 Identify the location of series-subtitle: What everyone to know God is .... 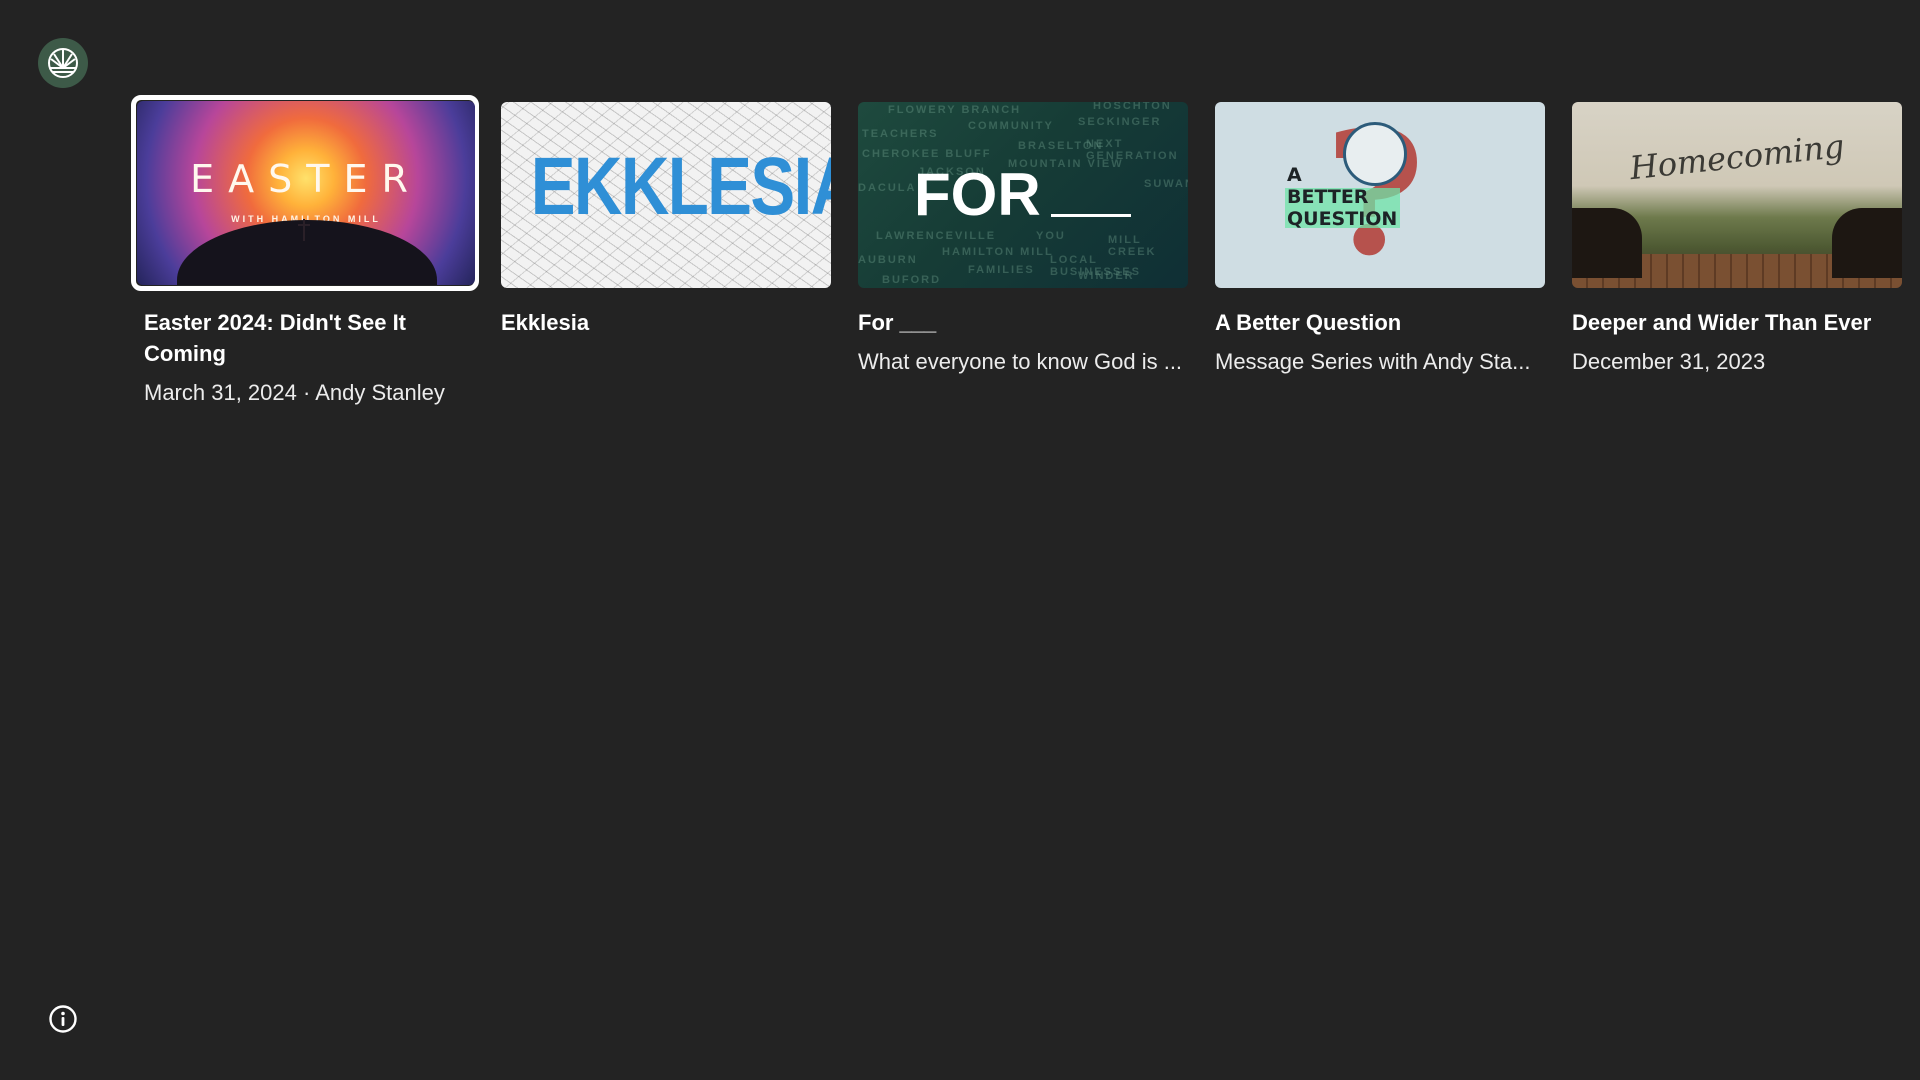
(1020, 361).